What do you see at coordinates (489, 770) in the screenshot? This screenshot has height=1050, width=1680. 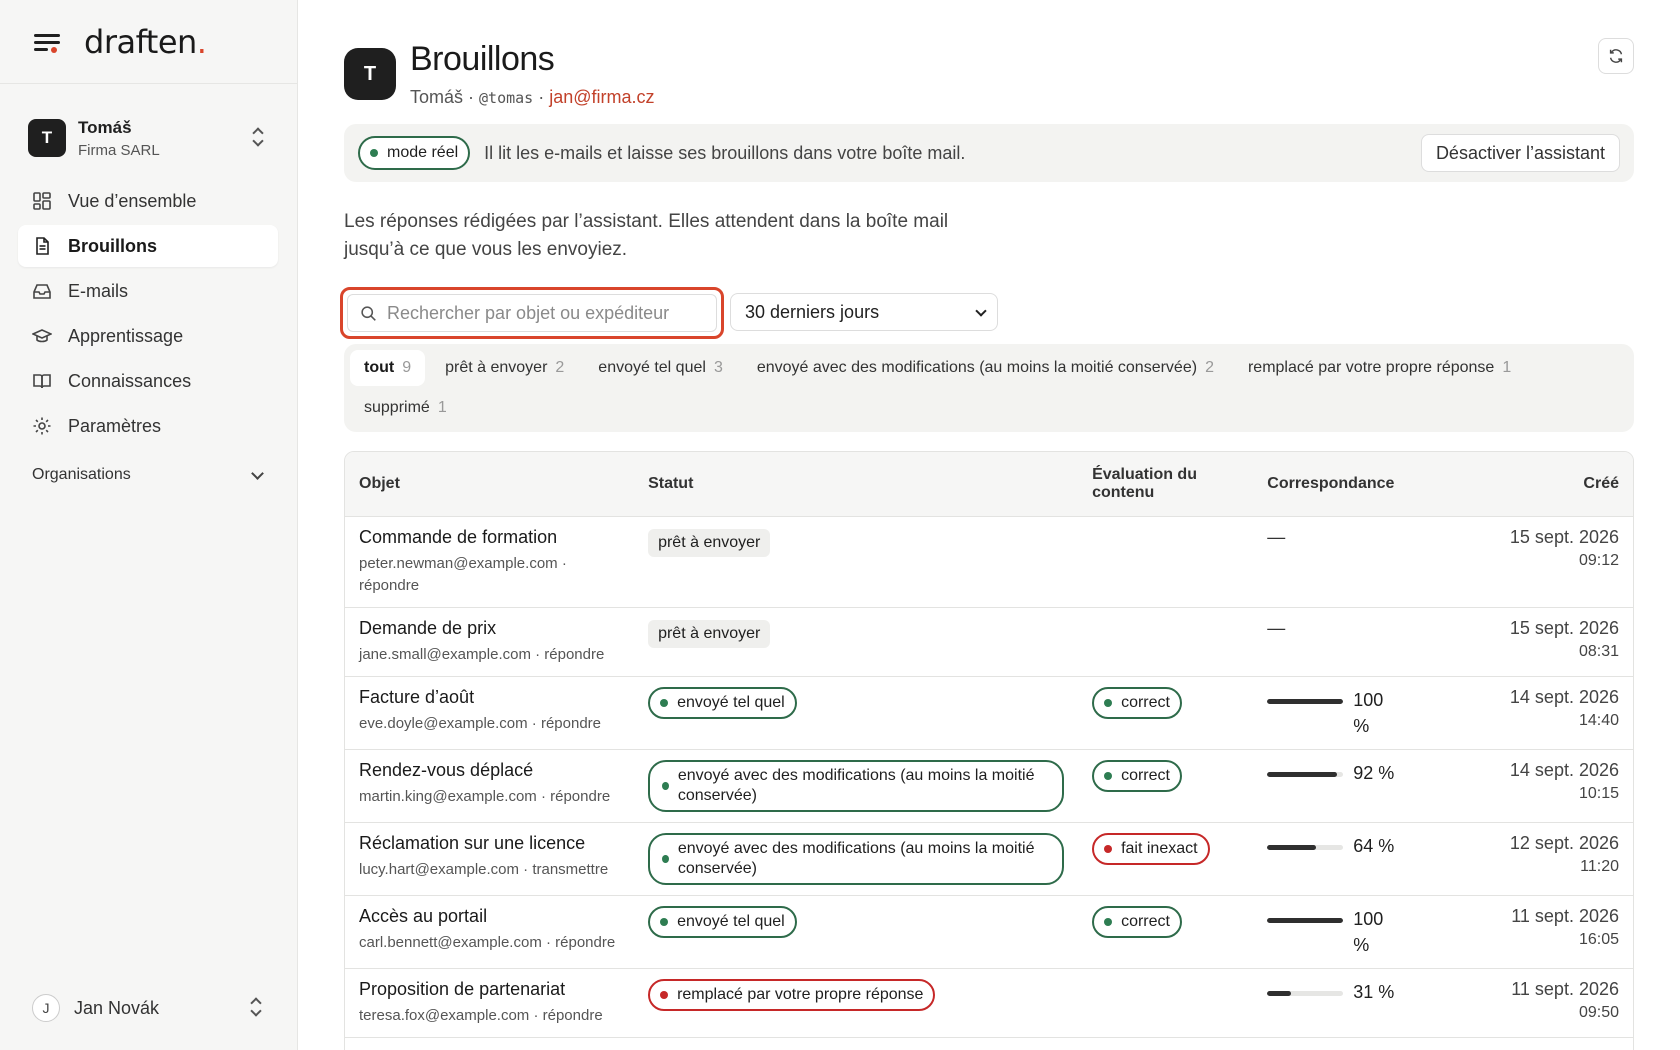 I see `draft-subject: Rendez-vous déplacé` at bounding box center [489, 770].